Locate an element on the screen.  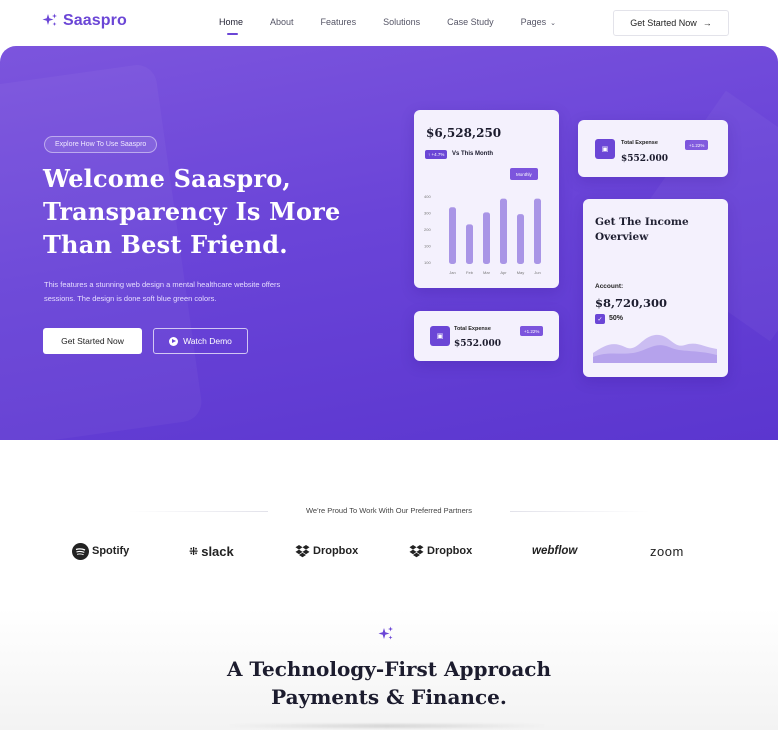
watch-demo-button: Watch Demo is located at coordinates (200, 341).